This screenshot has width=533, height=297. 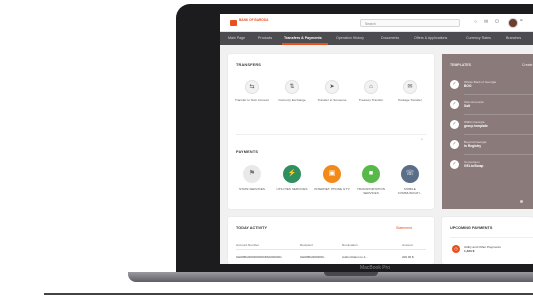 I want to click on bell-icon: ○, so click(x=475, y=22).